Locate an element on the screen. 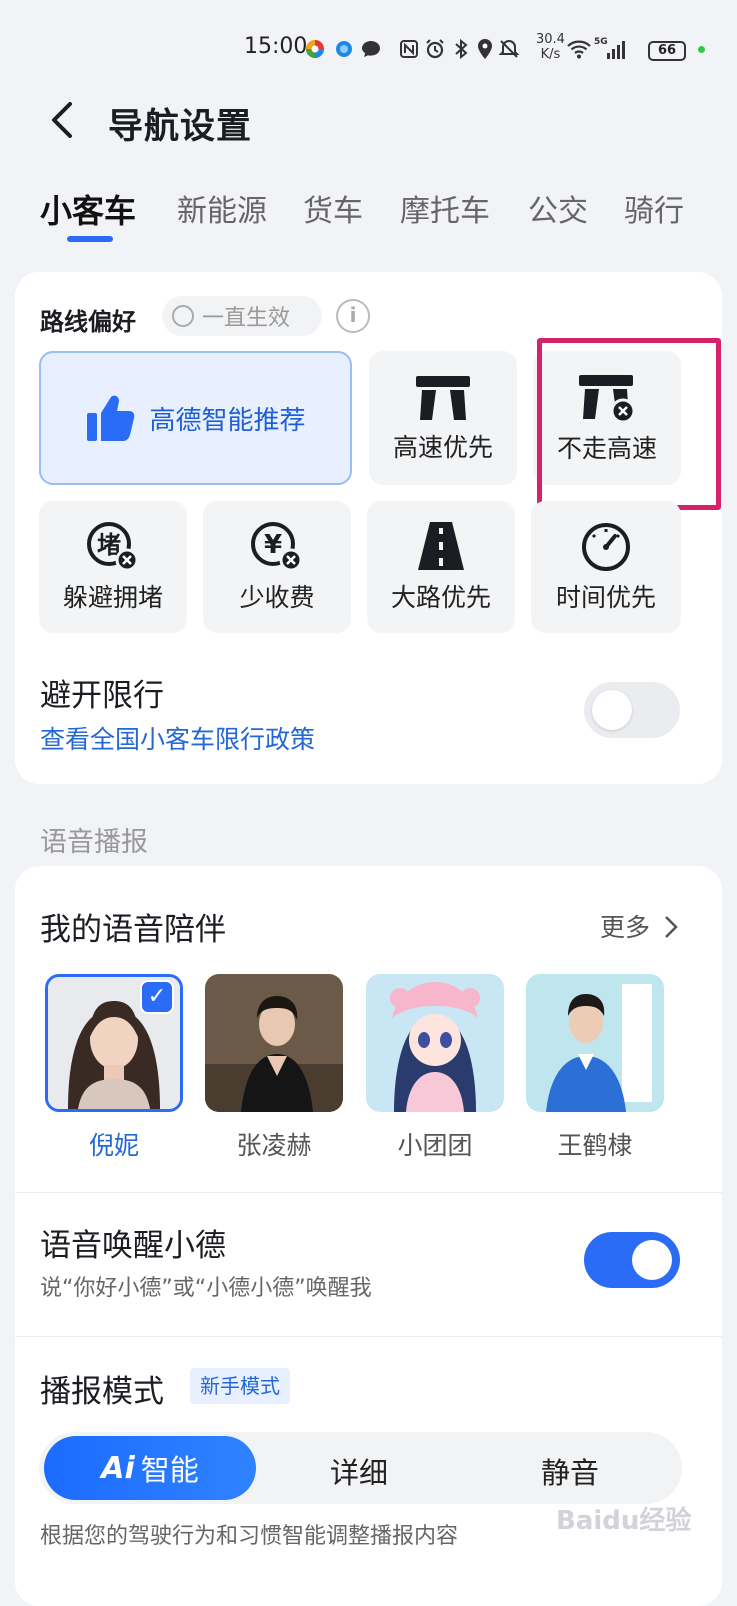 Image resolution: width=737 pixels, height=1606 pixels. stopwatch-icon is located at coordinates (606, 546).